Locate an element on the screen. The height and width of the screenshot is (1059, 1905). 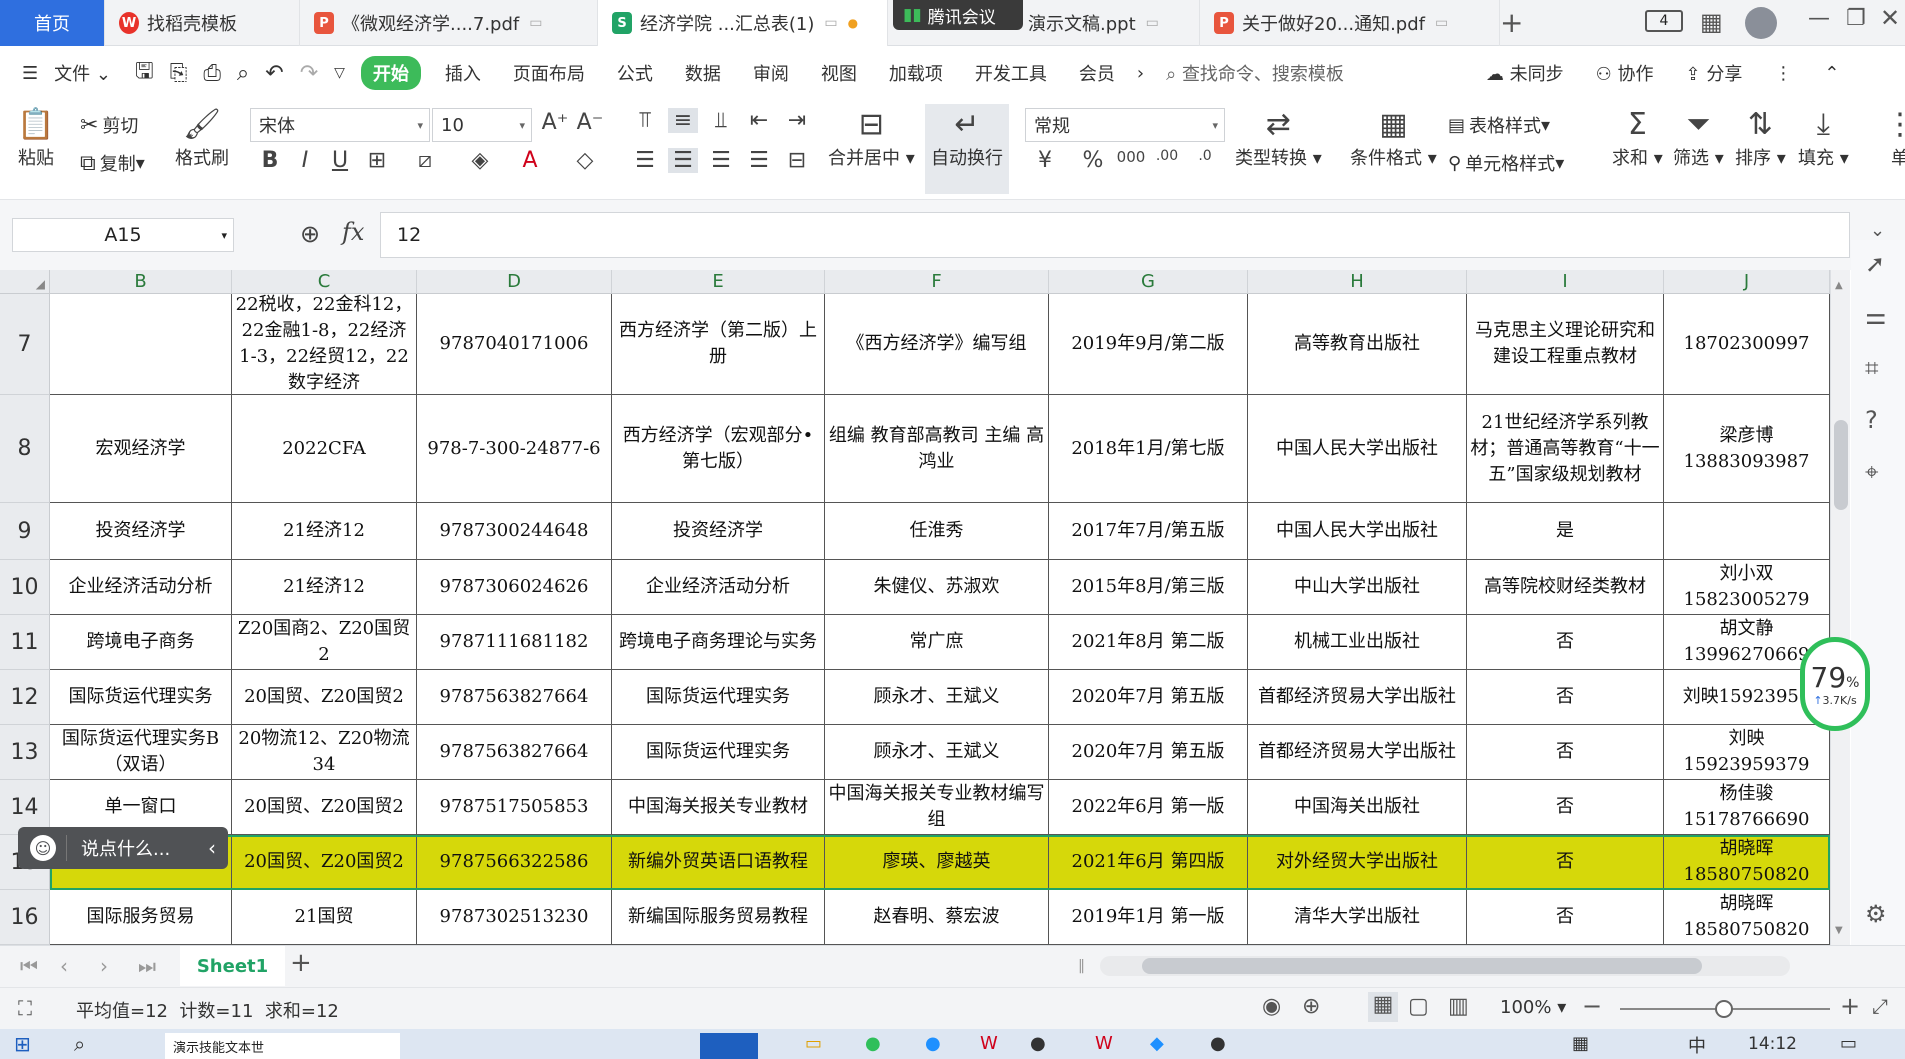
table-cell: 跨境电子商务 is located at coordinates (141, 642).